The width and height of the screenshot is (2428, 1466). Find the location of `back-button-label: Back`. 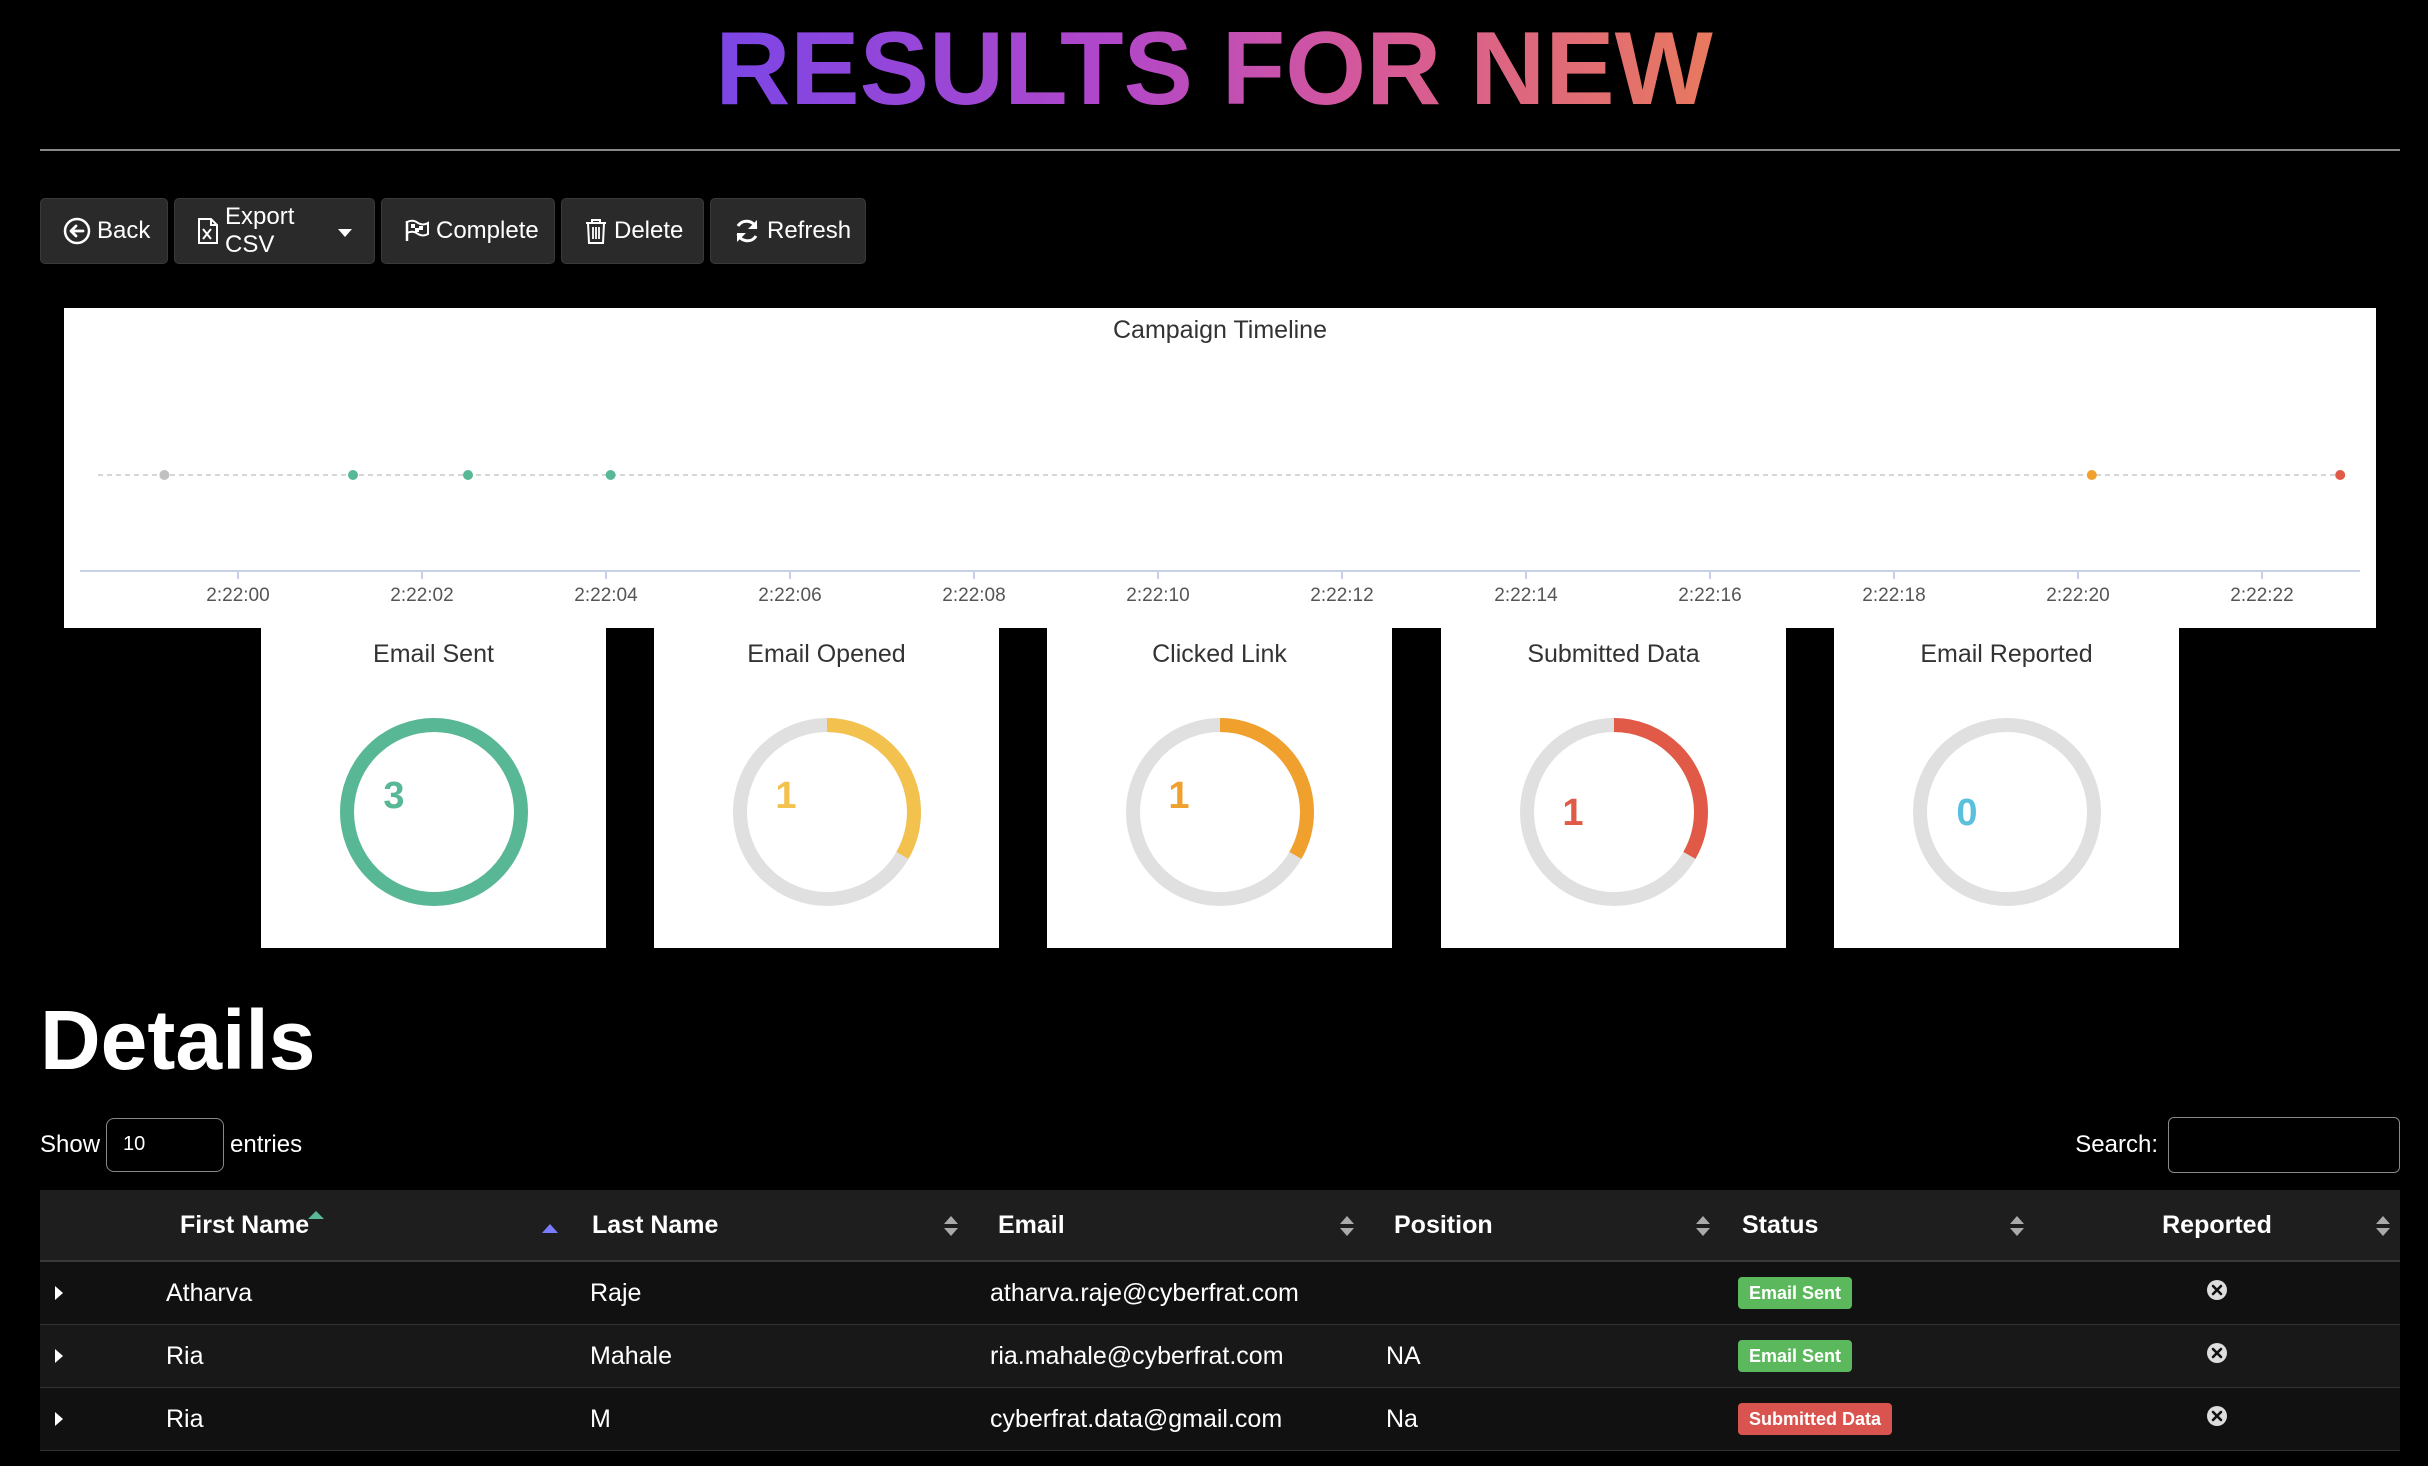

back-button-label: Back is located at coordinates (124, 230).